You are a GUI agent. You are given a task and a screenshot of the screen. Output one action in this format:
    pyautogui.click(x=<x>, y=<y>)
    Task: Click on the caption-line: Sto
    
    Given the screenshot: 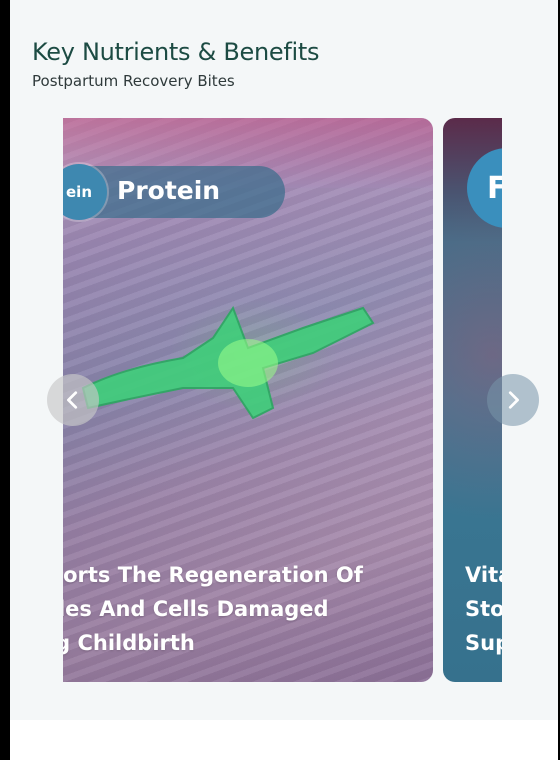 What is the action you would take?
    pyautogui.click(x=483, y=609)
    